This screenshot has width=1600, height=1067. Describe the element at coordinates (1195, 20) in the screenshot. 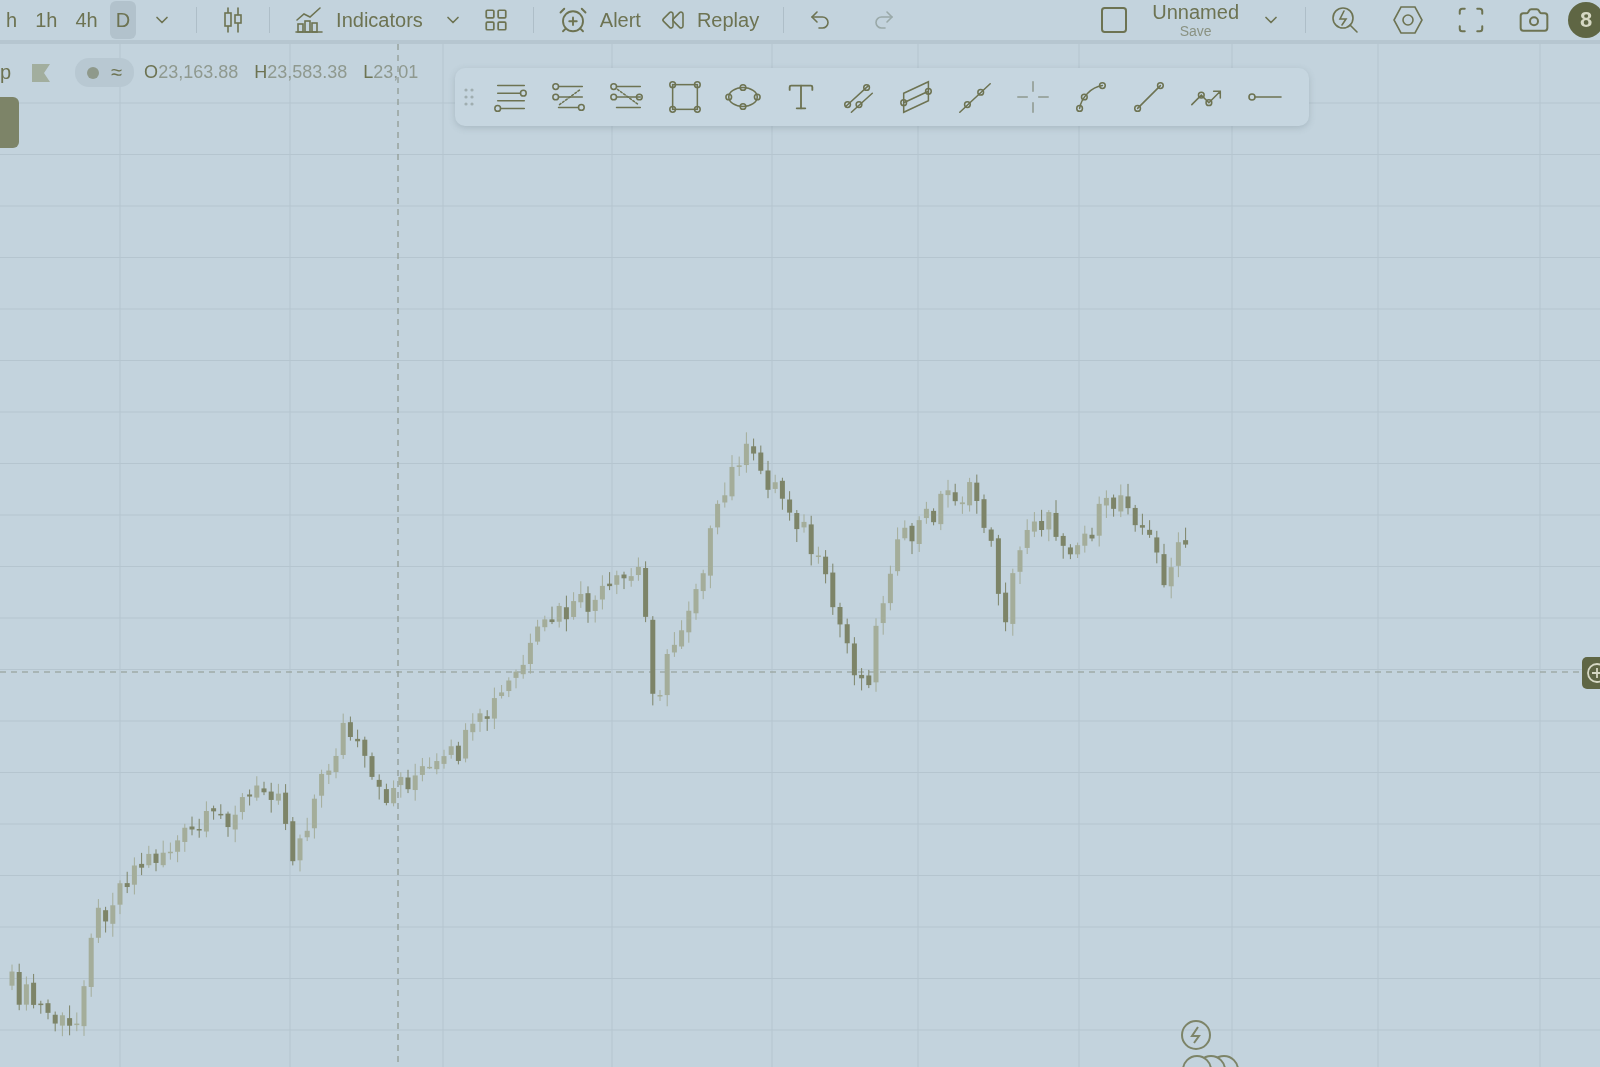

I see `layout-name-button: Unnamed Save` at that location.